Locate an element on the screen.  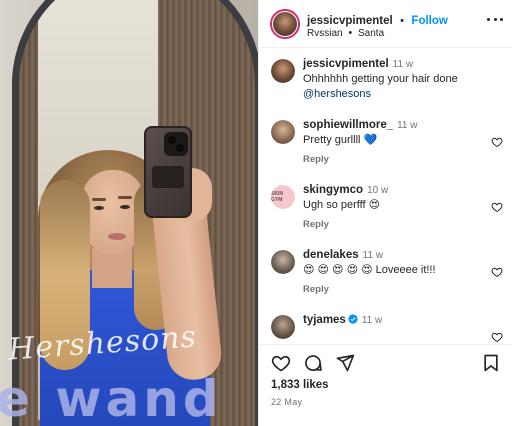
likes-count: 1,833 likes is located at coordinates (300, 385).